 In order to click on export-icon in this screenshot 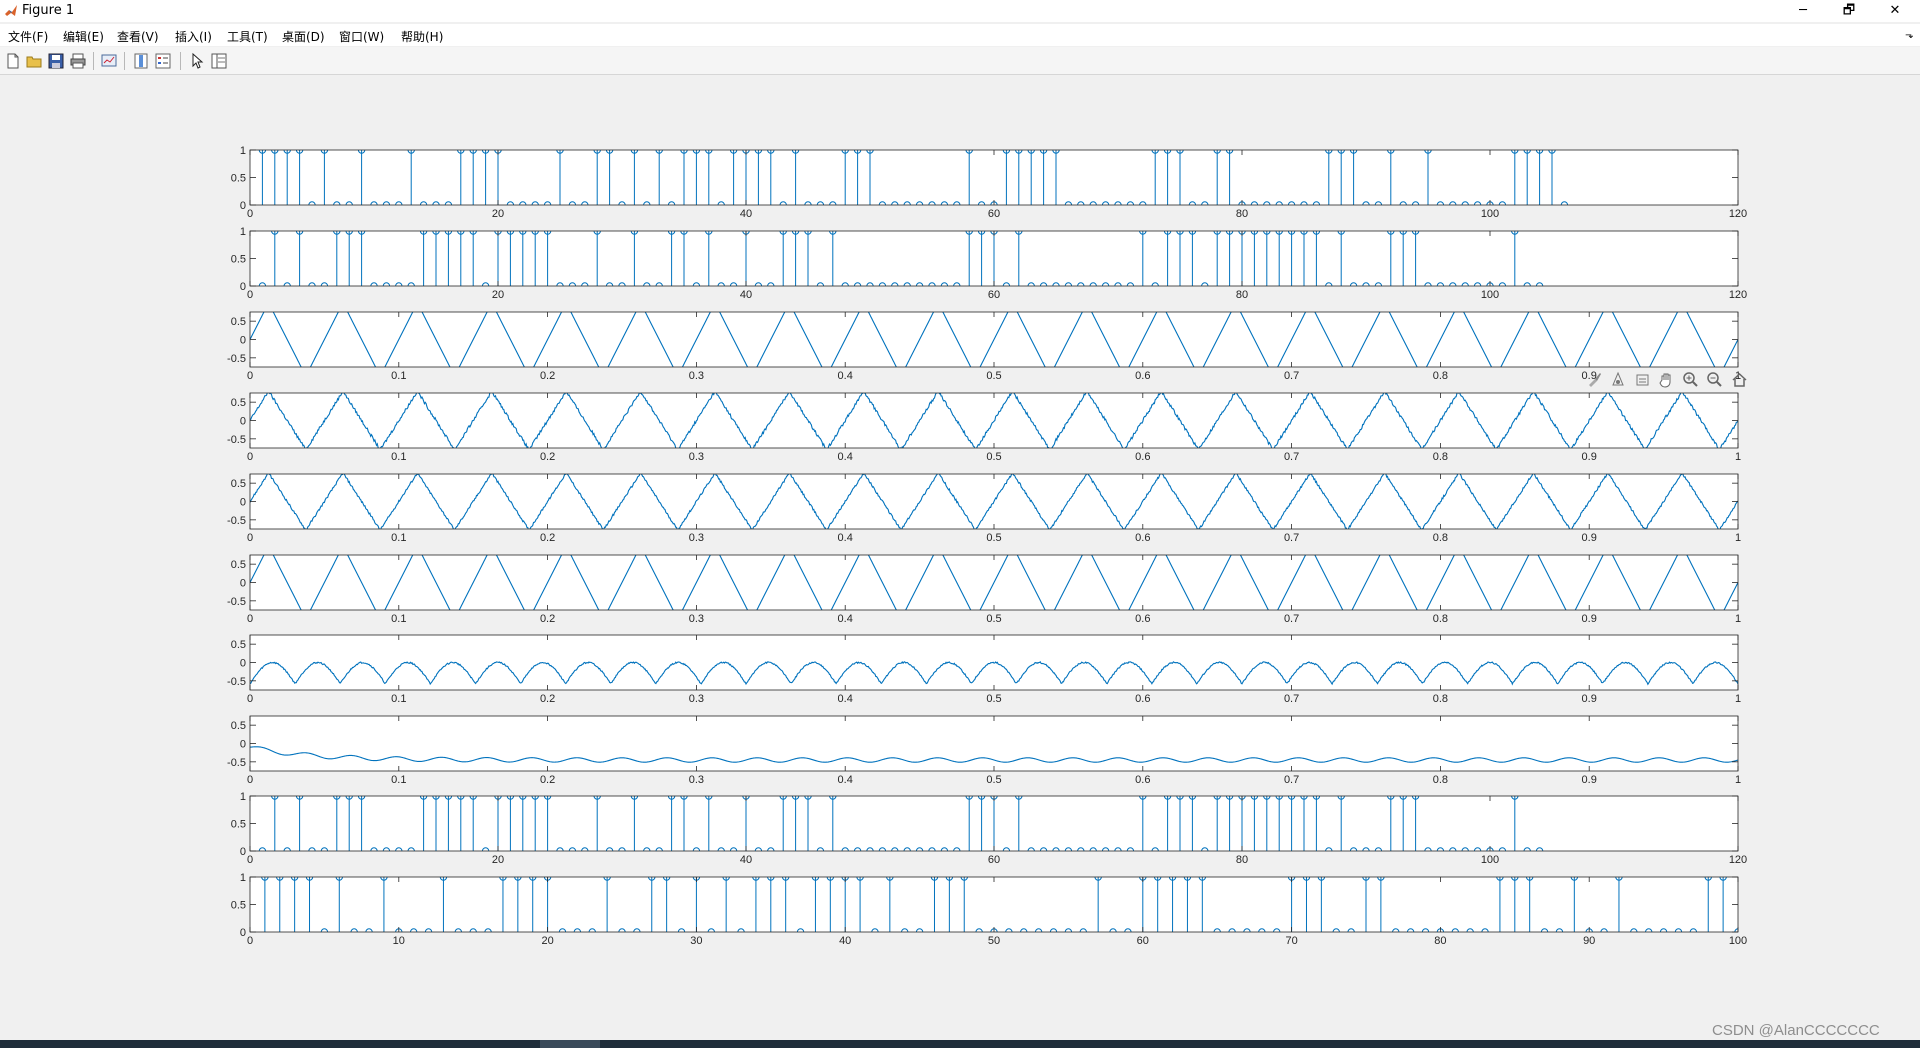, I will do `click(1642, 379)`.